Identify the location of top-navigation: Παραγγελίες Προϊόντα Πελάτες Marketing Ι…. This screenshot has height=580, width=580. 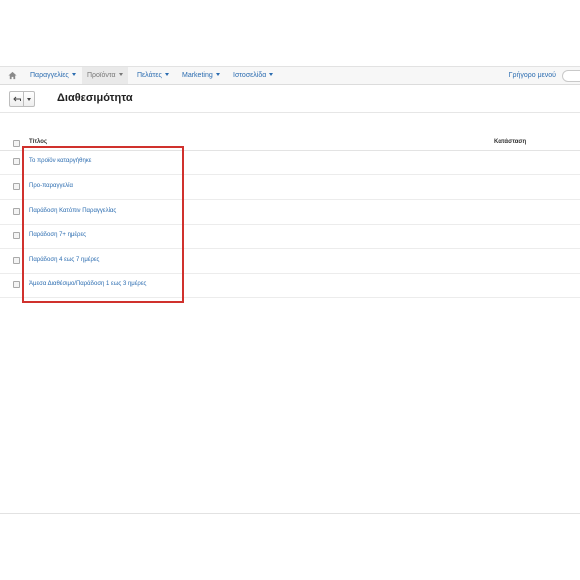
(290, 76).